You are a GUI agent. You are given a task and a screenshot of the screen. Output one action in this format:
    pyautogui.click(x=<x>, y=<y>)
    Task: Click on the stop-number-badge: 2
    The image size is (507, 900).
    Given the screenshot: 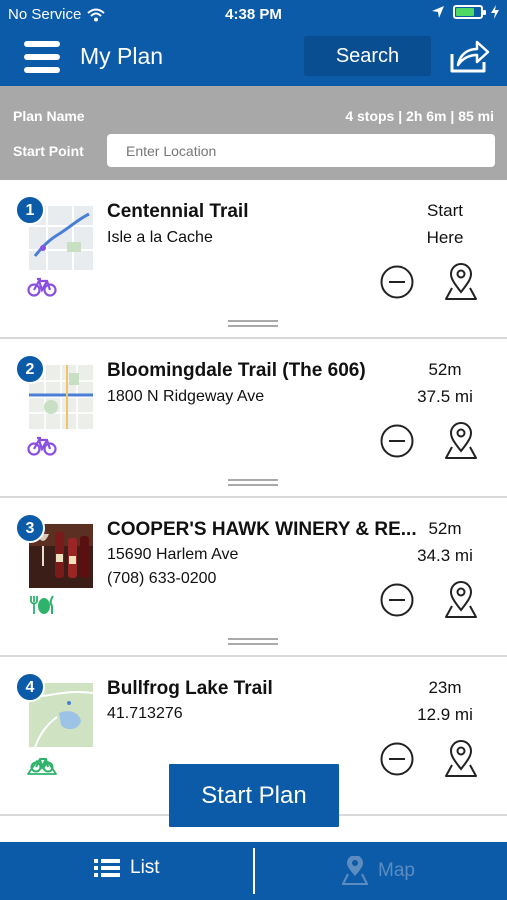 What is the action you would take?
    pyautogui.click(x=30, y=369)
    